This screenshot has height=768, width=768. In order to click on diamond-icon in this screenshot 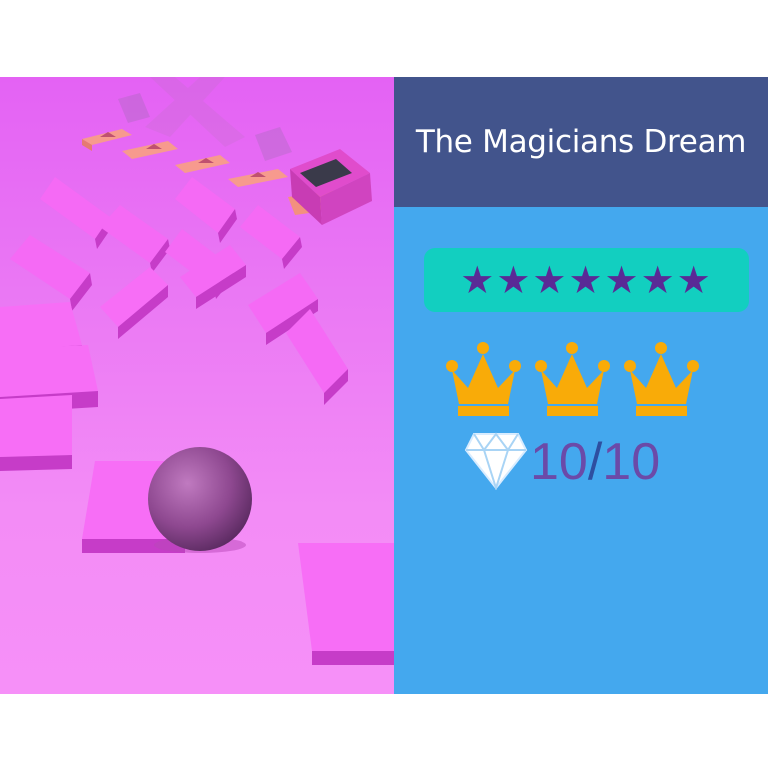, I will do `click(496, 461)`.